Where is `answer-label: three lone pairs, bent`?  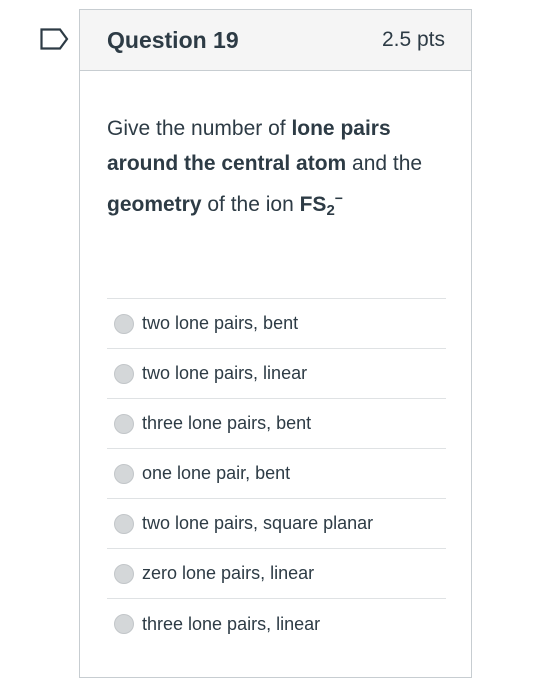
answer-label: three lone pairs, bent is located at coordinates (226, 423).